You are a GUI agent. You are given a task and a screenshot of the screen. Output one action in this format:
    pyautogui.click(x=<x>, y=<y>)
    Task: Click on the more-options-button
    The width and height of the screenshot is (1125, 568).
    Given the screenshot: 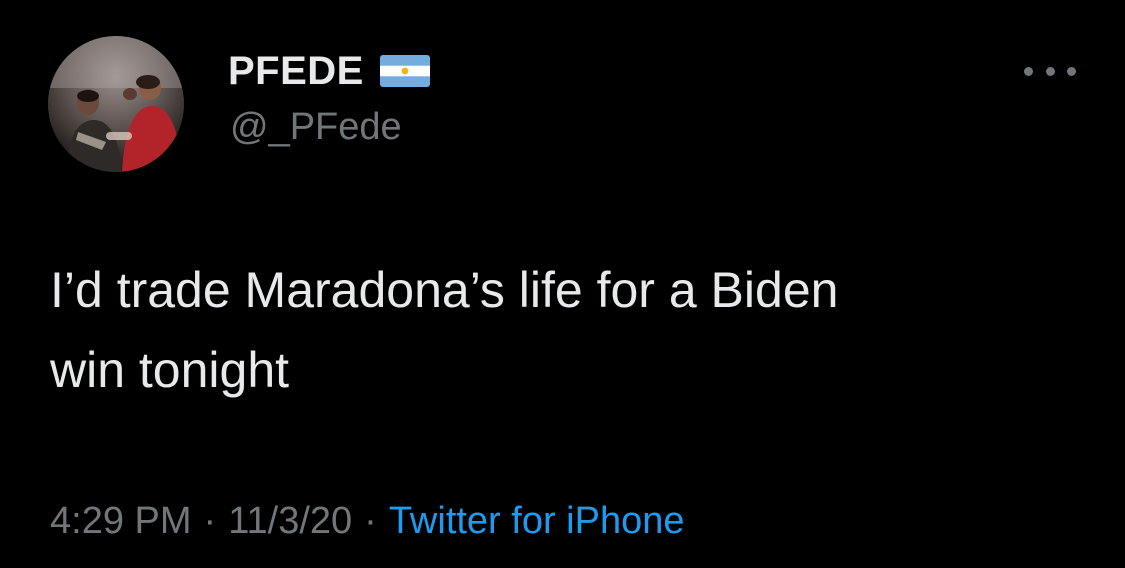 What is the action you would take?
    pyautogui.click(x=1050, y=71)
    